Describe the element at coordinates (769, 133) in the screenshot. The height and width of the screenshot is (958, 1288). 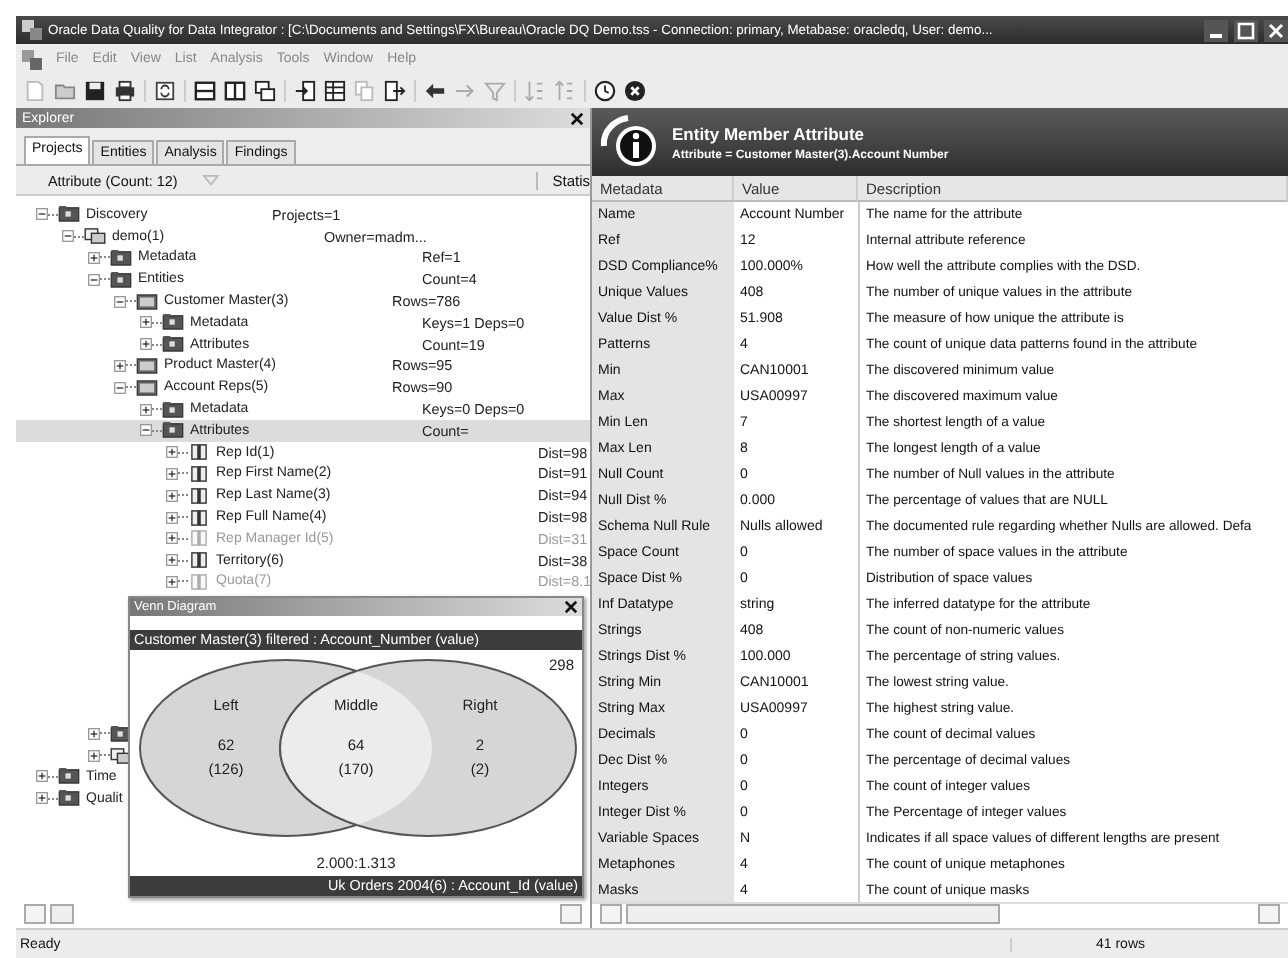
I see `panel-title: Entity Member Attribute` at that location.